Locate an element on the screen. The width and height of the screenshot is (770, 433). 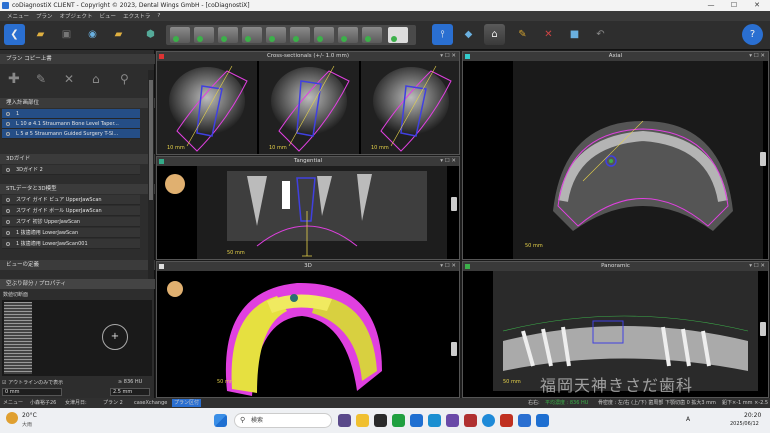
offset-field: 0 mm is located at coordinates (32, 392).